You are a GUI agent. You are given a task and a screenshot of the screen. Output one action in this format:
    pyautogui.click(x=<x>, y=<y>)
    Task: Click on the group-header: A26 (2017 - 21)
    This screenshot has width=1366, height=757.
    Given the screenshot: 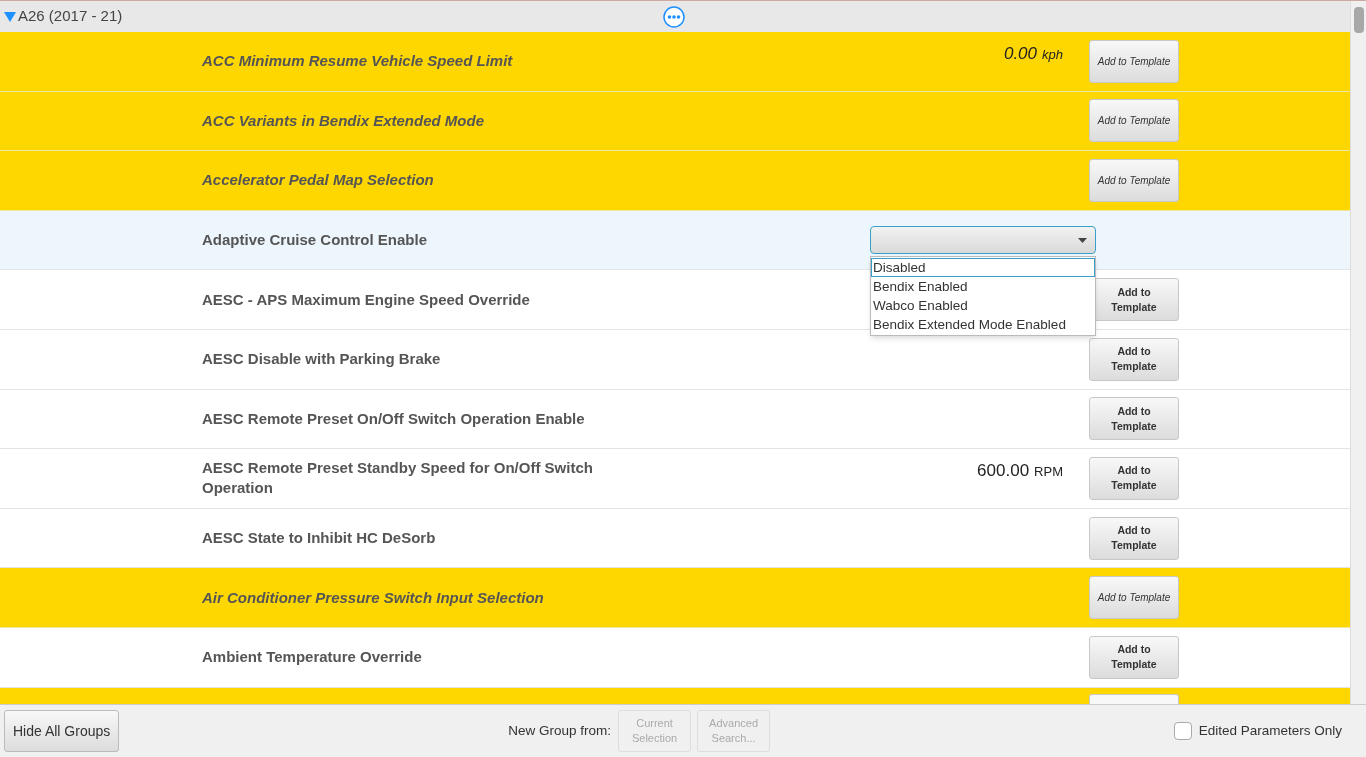 What is the action you would take?
    pyautogui.click(x=675, y=16)
    